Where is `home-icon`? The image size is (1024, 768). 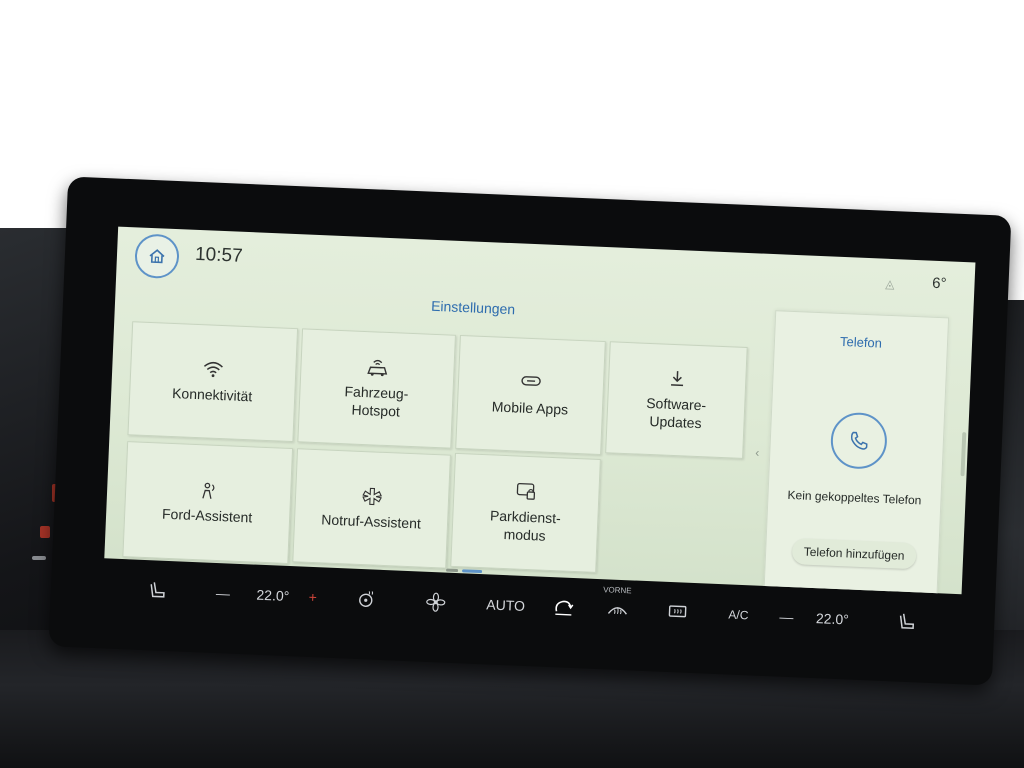 home-icon is located at coordinates (157, 256).